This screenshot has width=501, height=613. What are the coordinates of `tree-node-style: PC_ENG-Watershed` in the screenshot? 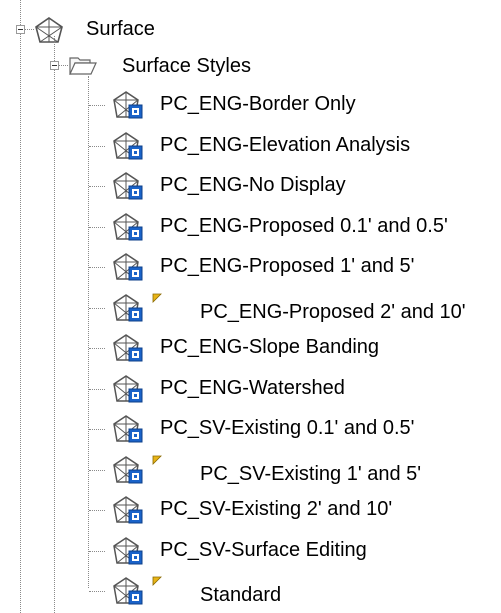 It's located at (250, 388).